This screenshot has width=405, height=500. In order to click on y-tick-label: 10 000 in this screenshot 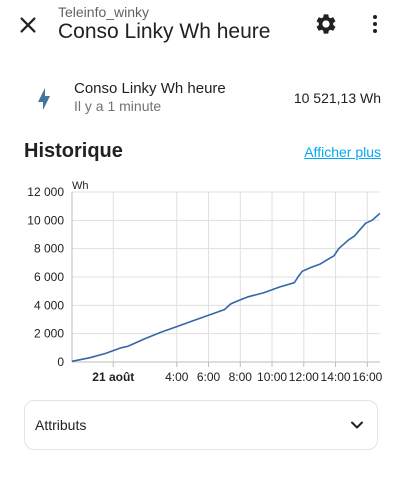, I will do `click(45, 220)`.